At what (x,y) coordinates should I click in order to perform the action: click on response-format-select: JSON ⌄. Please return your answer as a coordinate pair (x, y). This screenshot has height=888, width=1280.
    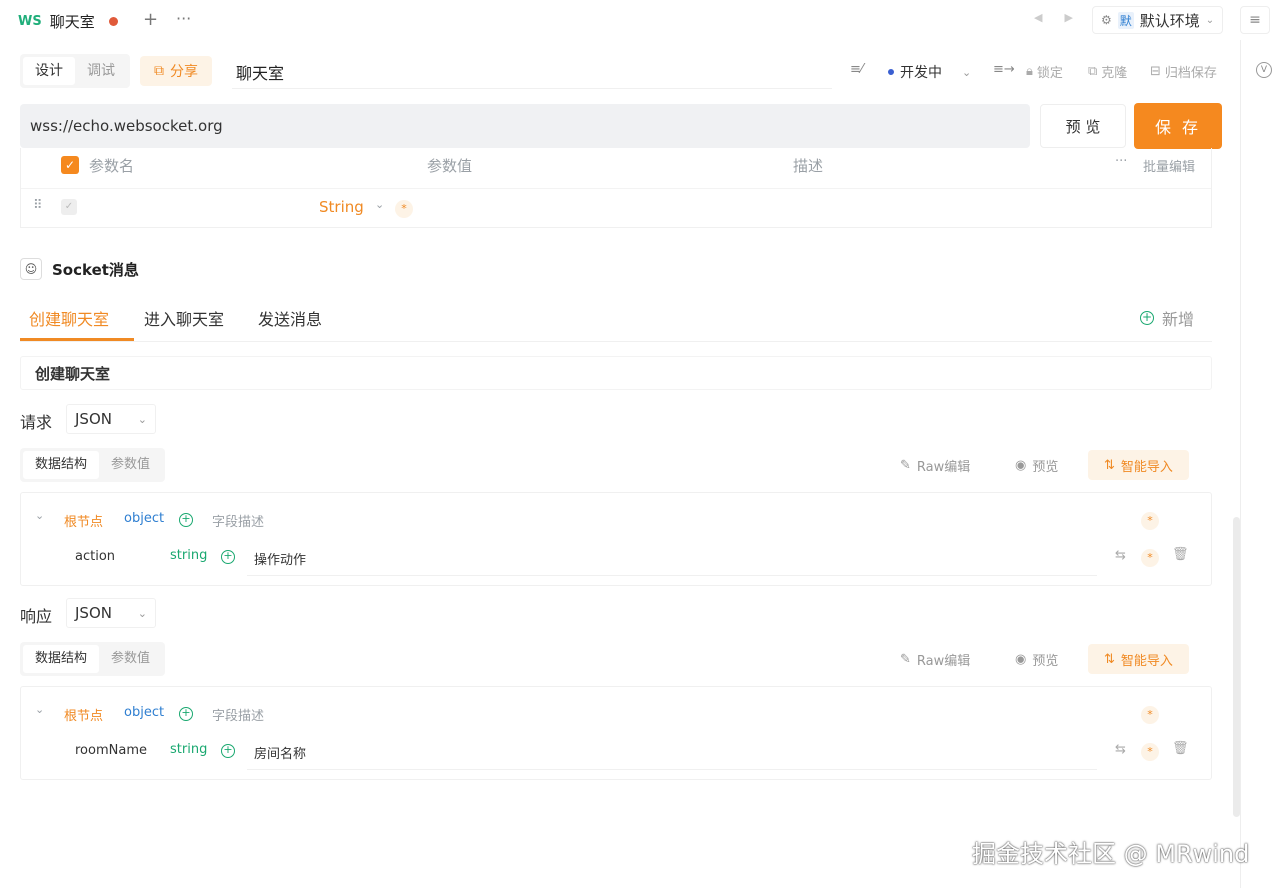
    Looking at the image, I should click on (111, 613).